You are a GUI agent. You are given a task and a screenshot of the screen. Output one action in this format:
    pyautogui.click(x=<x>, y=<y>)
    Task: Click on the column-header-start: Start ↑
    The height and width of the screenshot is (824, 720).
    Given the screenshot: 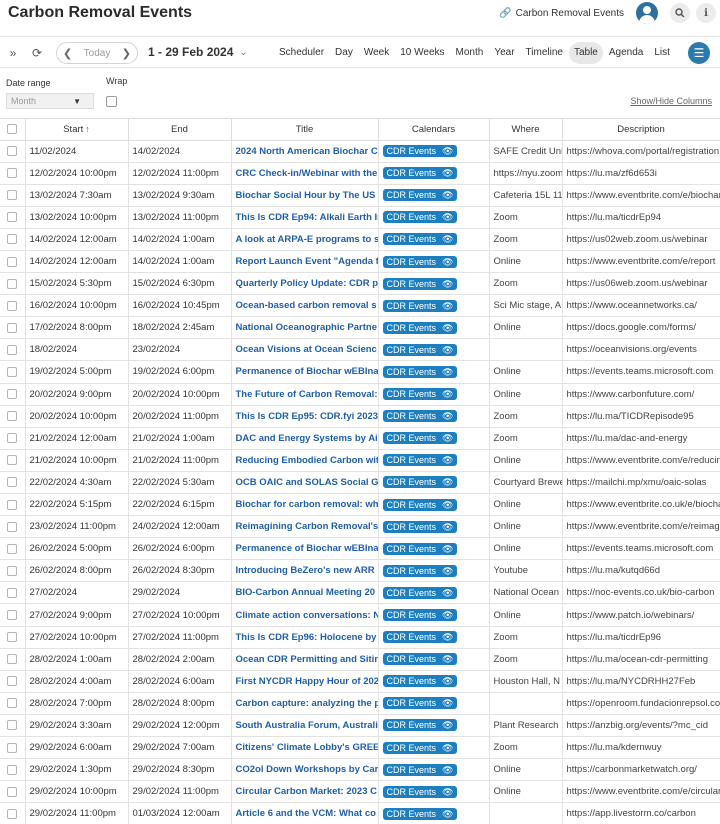 What is the action you would take?
    pyautogui.click(x=77, y=130)
    